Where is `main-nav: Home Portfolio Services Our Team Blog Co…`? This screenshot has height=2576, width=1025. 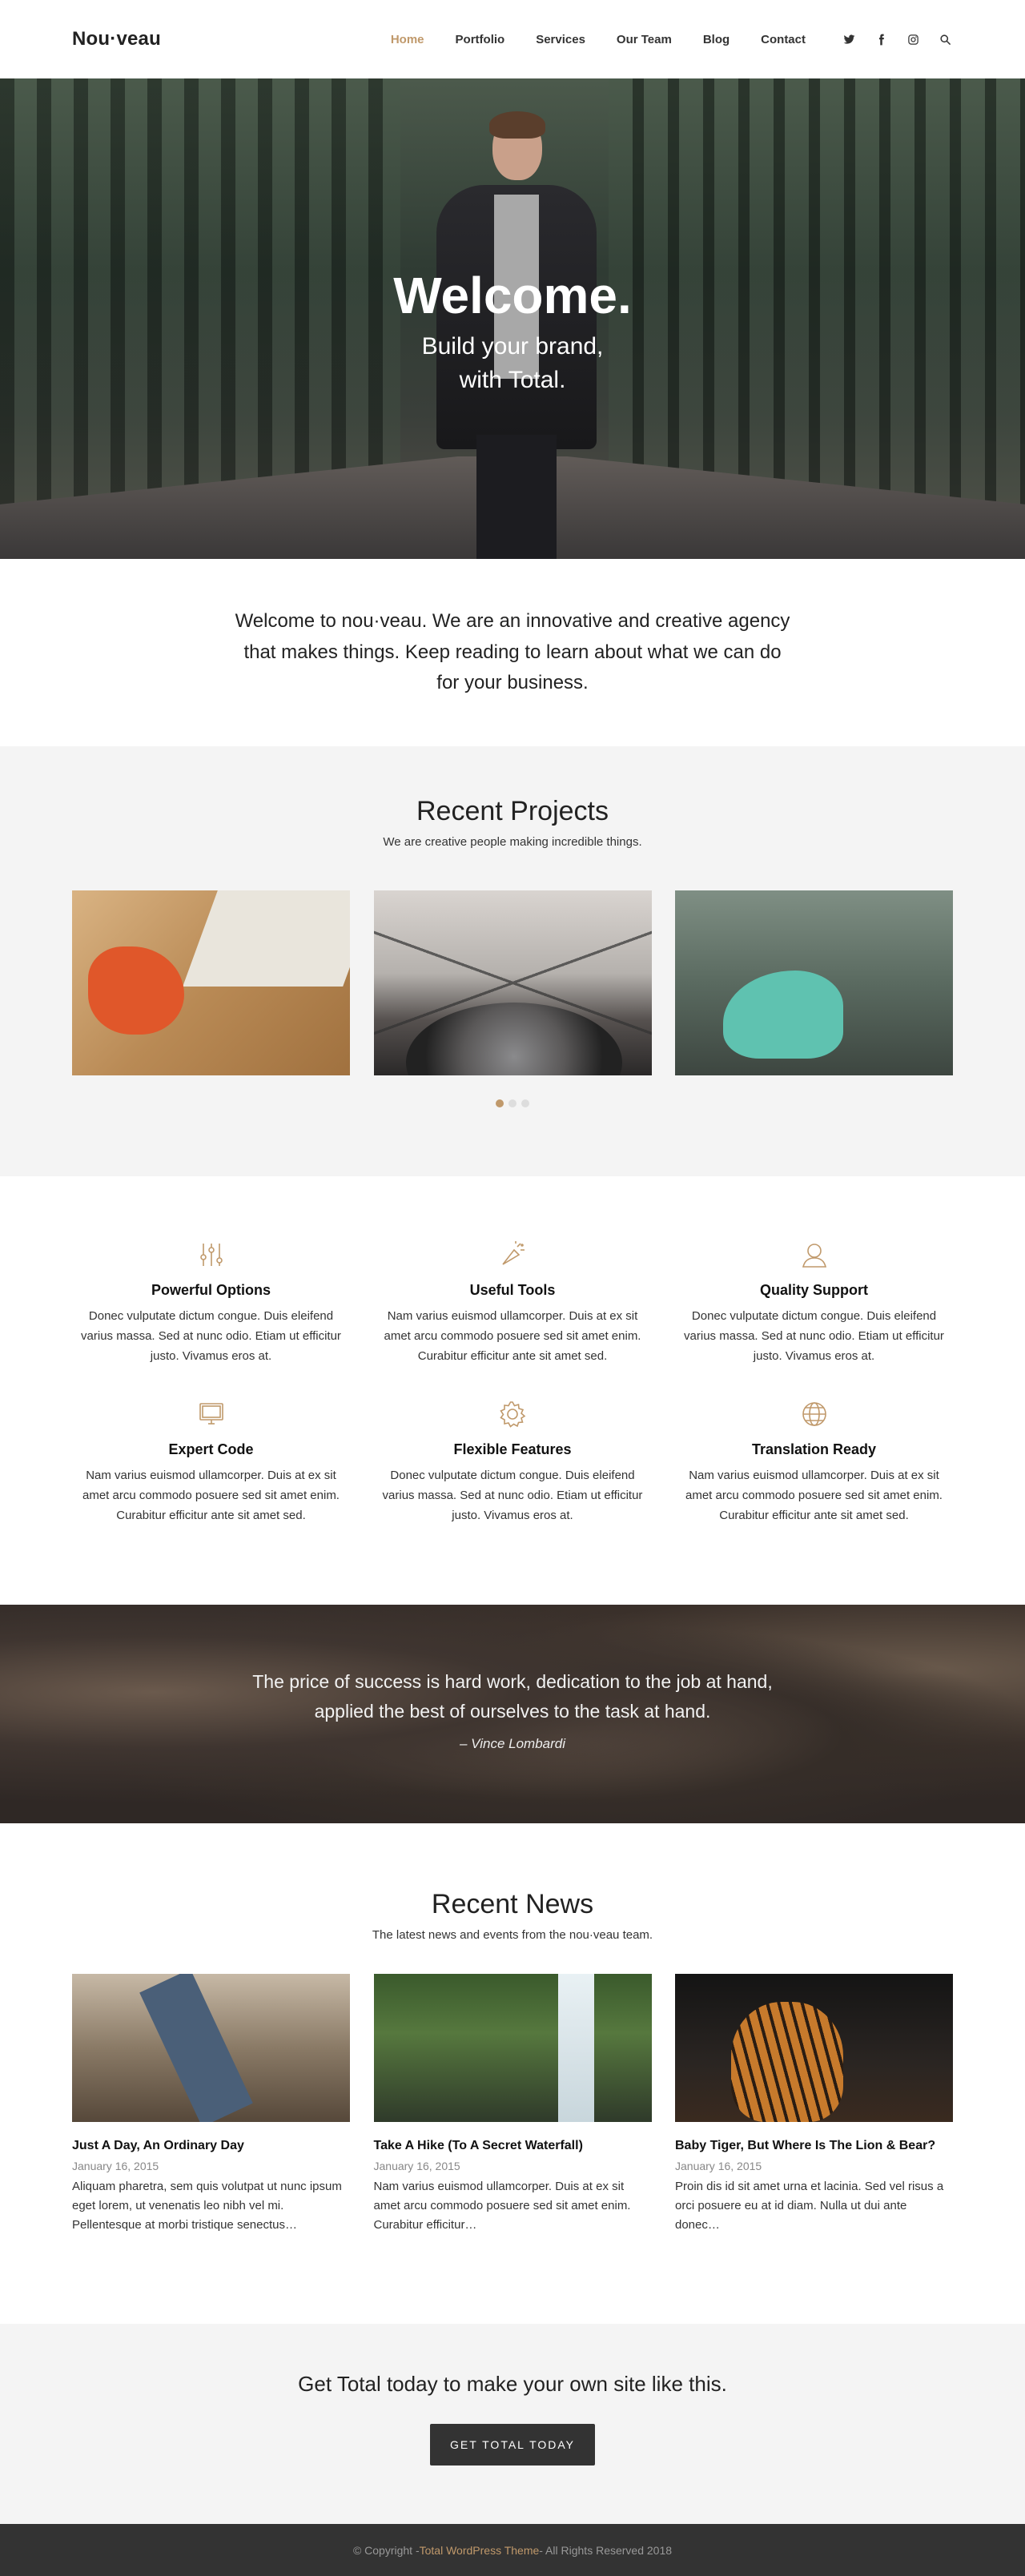 main-nav: Home Portfolio Services Our Team Blog Co… is located at coordinates (656, 39).